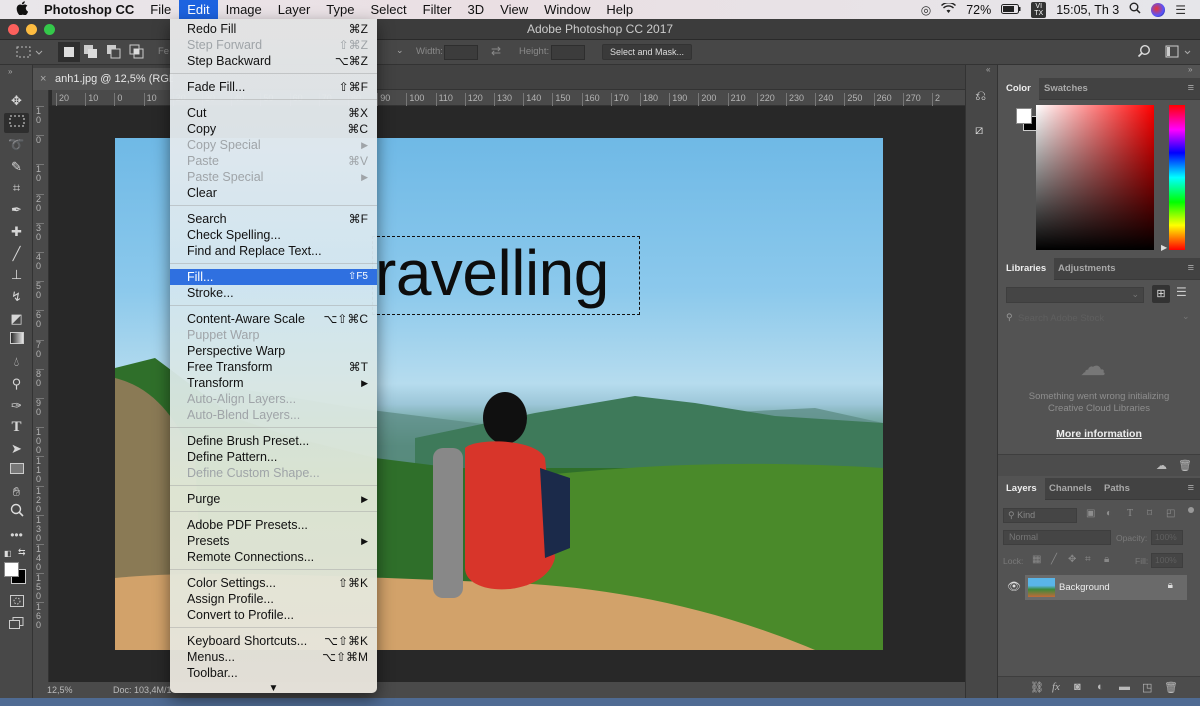 The height and width of the screenshot is (706, 1200). What do you see at coordinates (16, 513) in the screenshot?
I see `zoom-tool-icon` at bounding box center [16, 513].